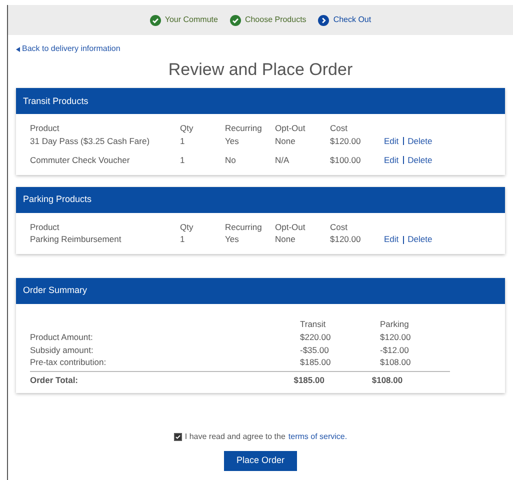  I want to click on step-label: Check Out, so click(352, 20).